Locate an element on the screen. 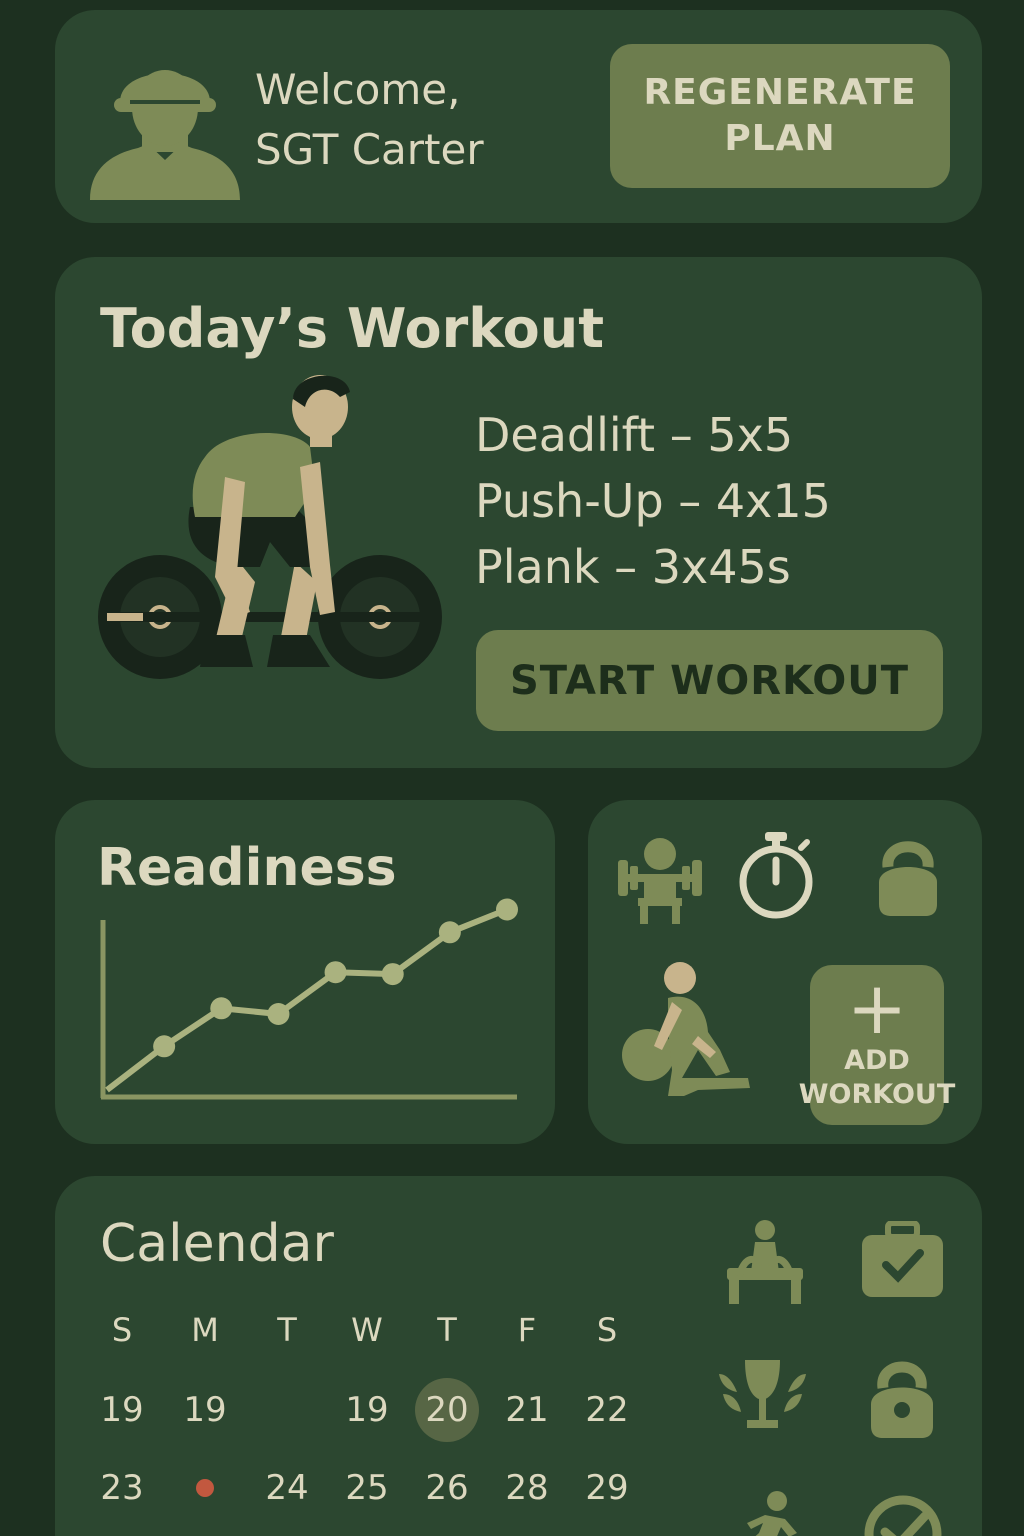 This screenshot has height=1536, width=1024. pull-up-icon is located at coordinates (765, 1261).